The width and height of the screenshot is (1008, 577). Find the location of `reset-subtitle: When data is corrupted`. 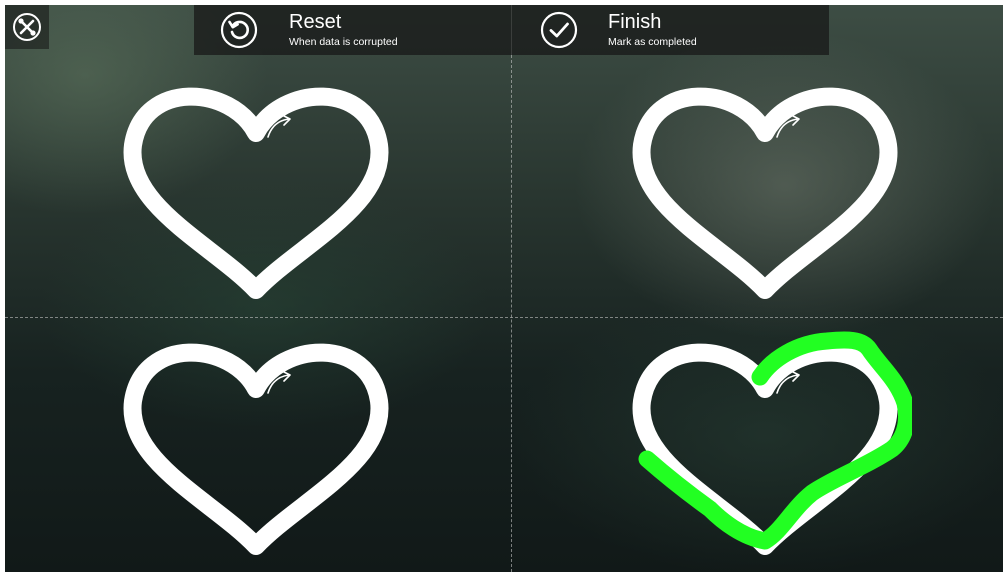

reset-subtitle: When data is corrupted is located at coordinates (343, 42).